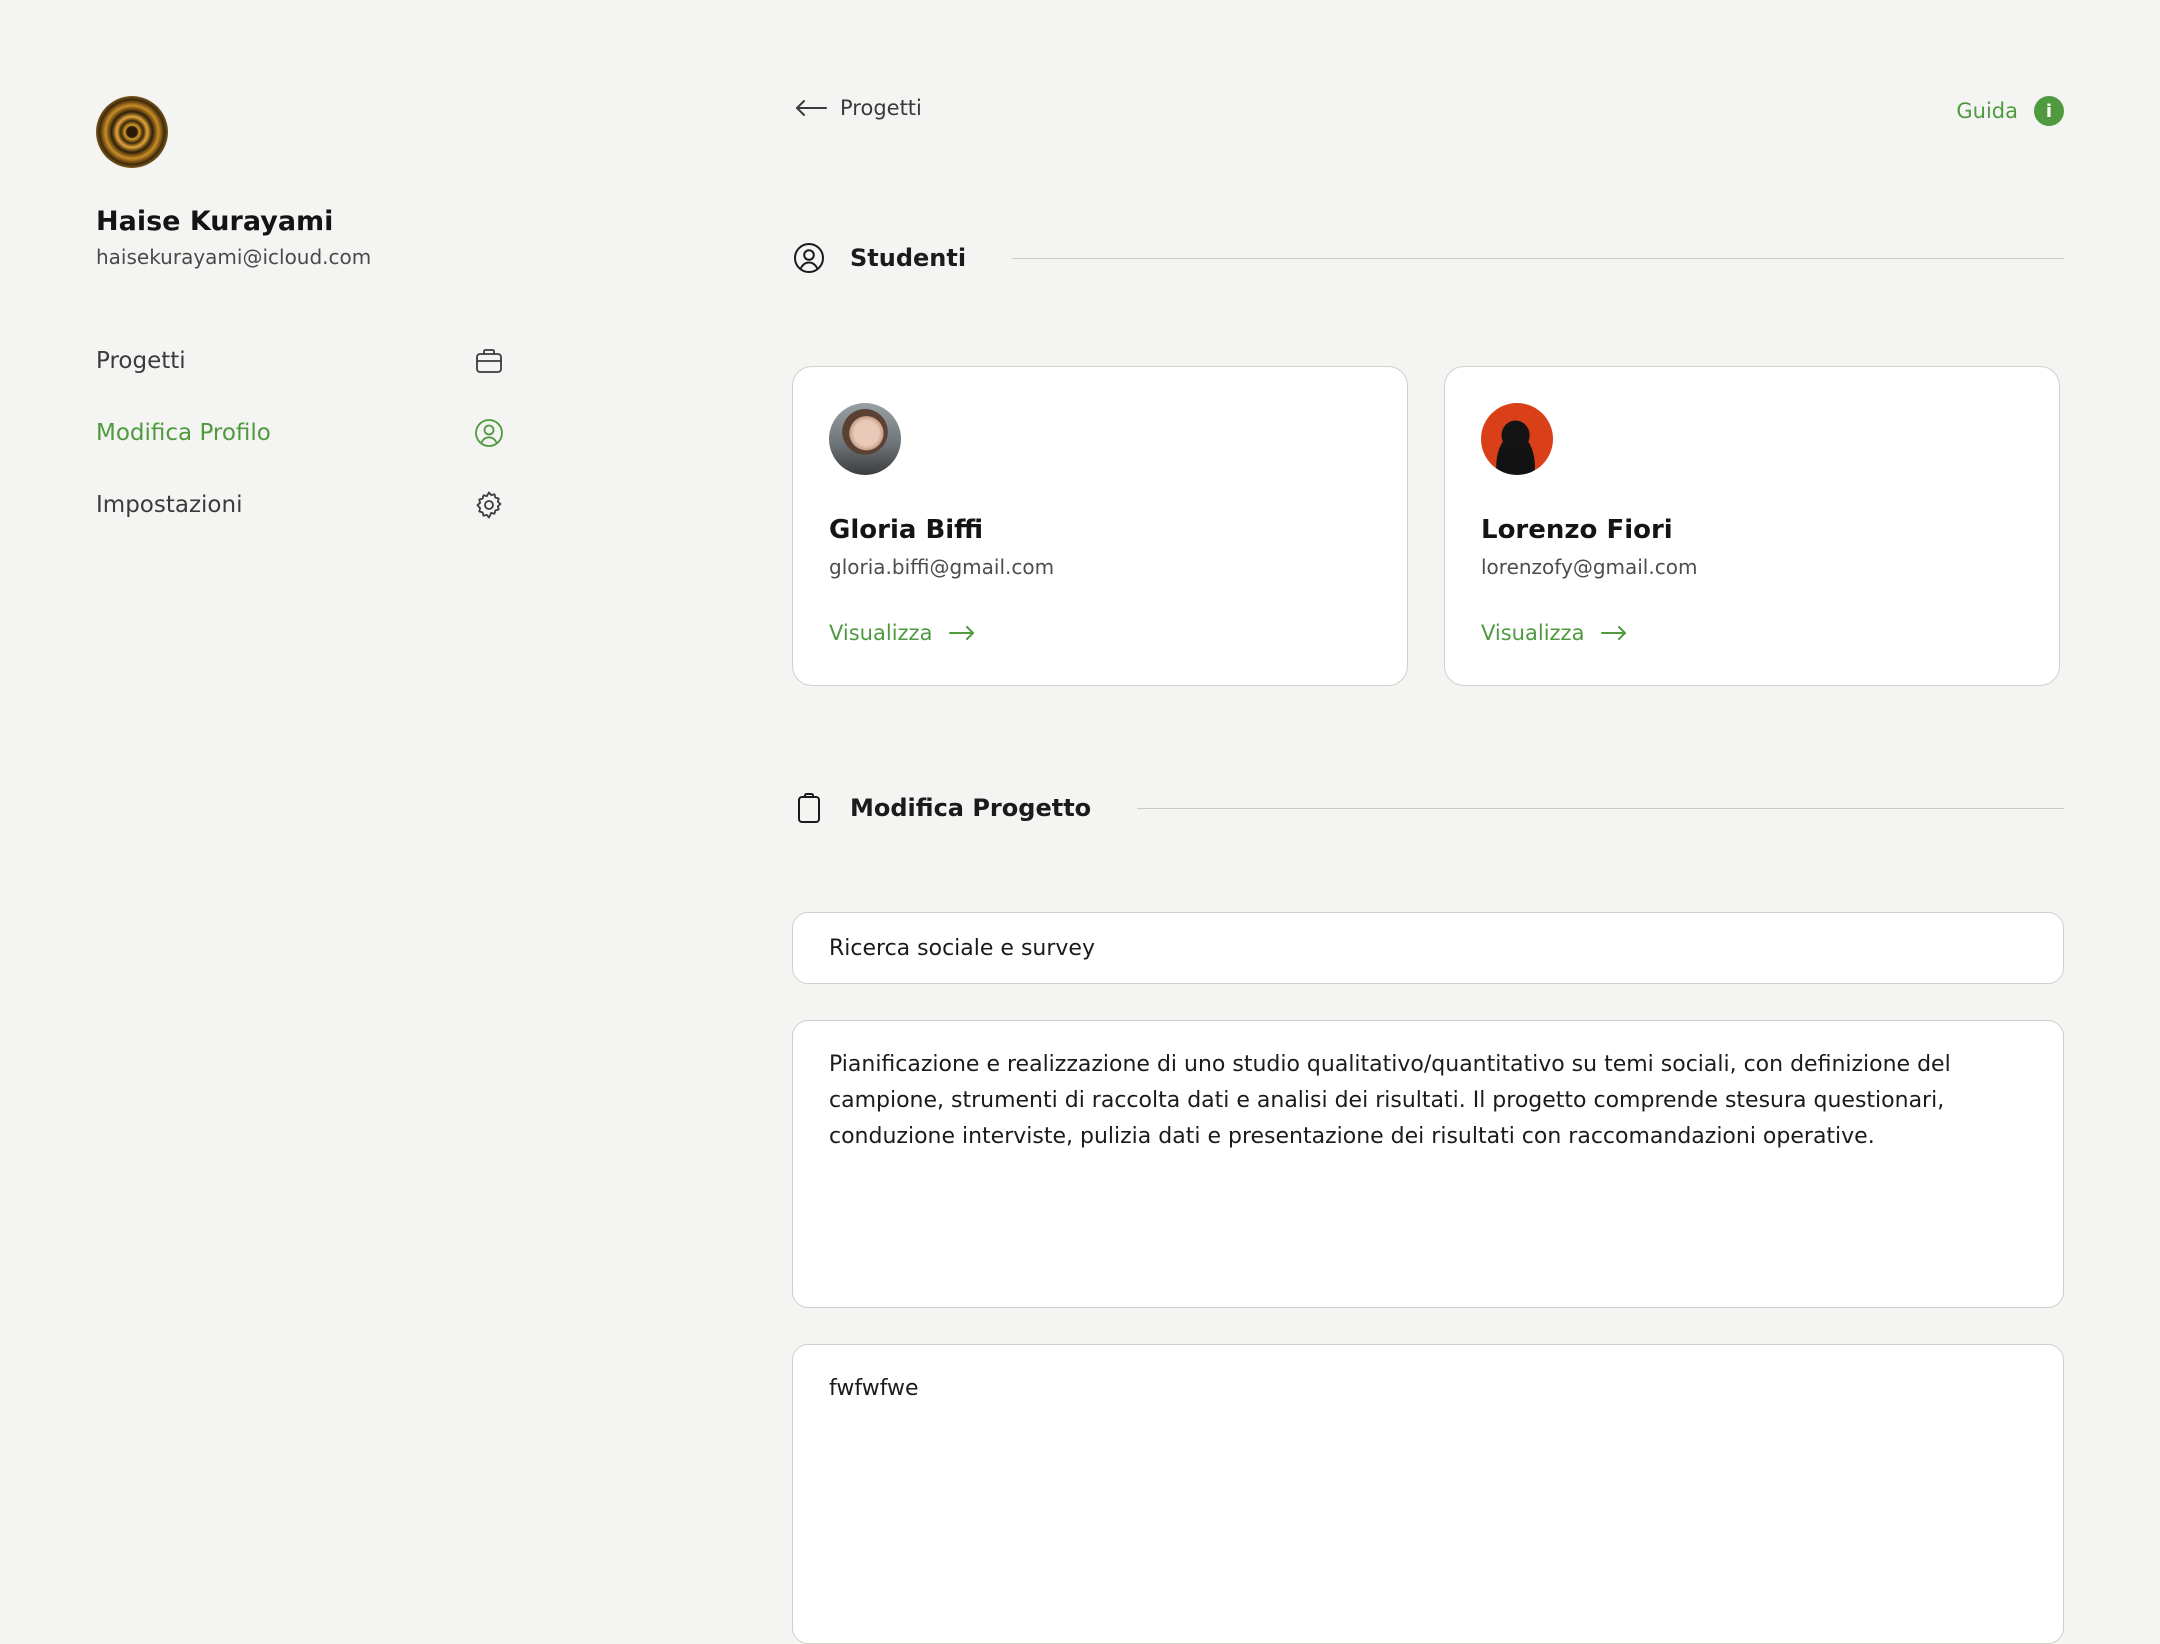 Image resolution: width=2160 pixels, height=1644 pixels. What do you see at coordinates (301, 505) in the screenshot?
I see `sidebar-item-impostazioni: Impostazioni` at bounding box center [301, 505].